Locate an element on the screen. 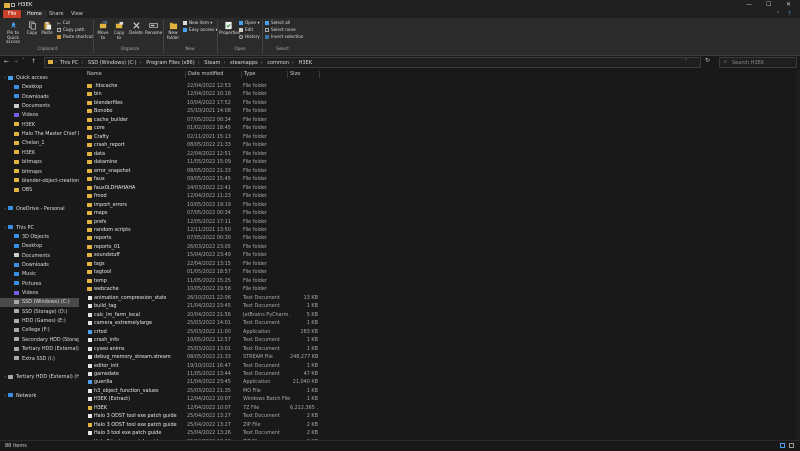  address-dropdown-icon: ˅ is located at coordinates (686, 62).